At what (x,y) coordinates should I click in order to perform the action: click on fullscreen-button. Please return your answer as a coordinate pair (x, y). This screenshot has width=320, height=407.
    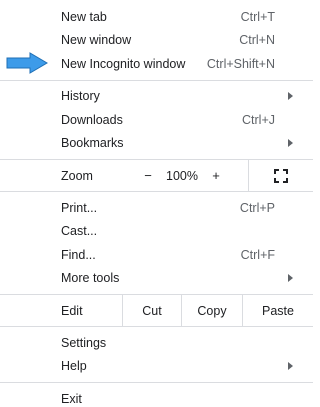
    Looking at the image, I should click on (281, 175).